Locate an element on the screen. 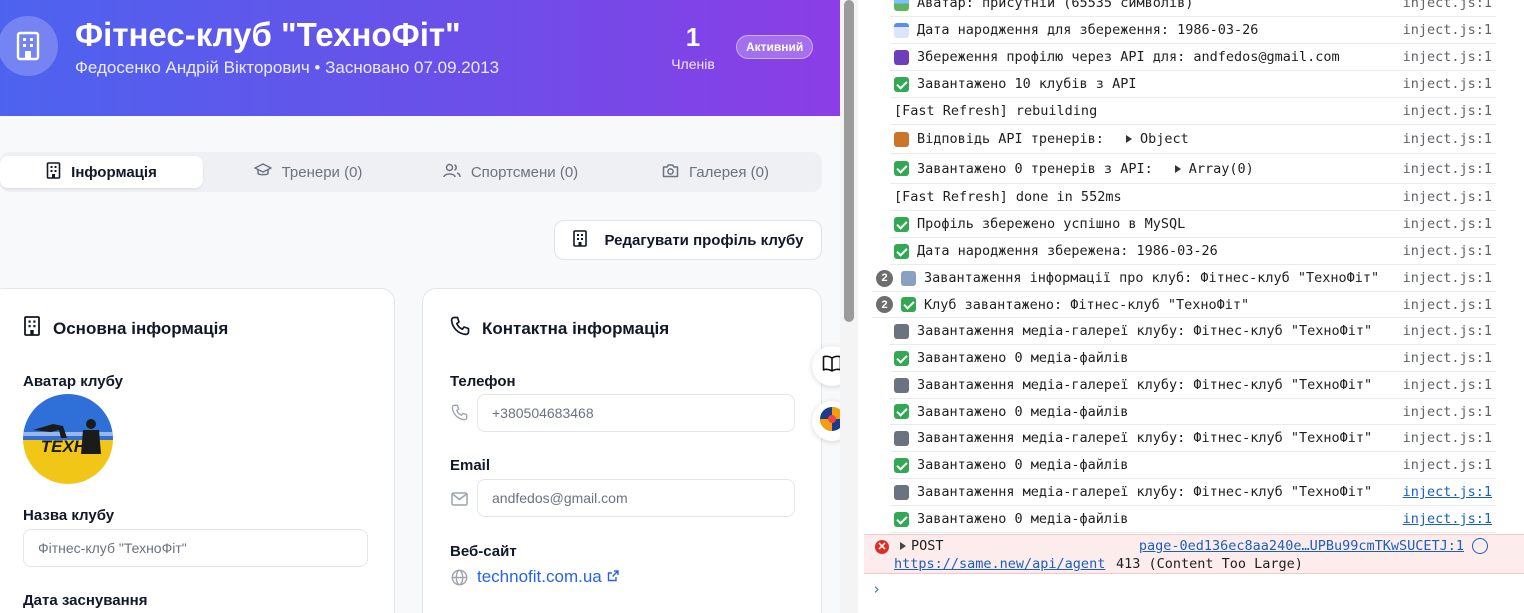 Image resolution: width=1524 pixels, height=613 pixels. book-icon is located at coordinates (831, 366).